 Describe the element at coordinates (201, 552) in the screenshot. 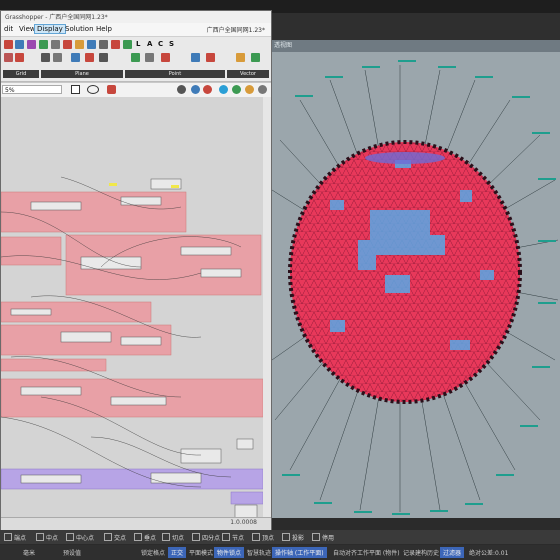

I see `planar-button: 平面模式` at that location.